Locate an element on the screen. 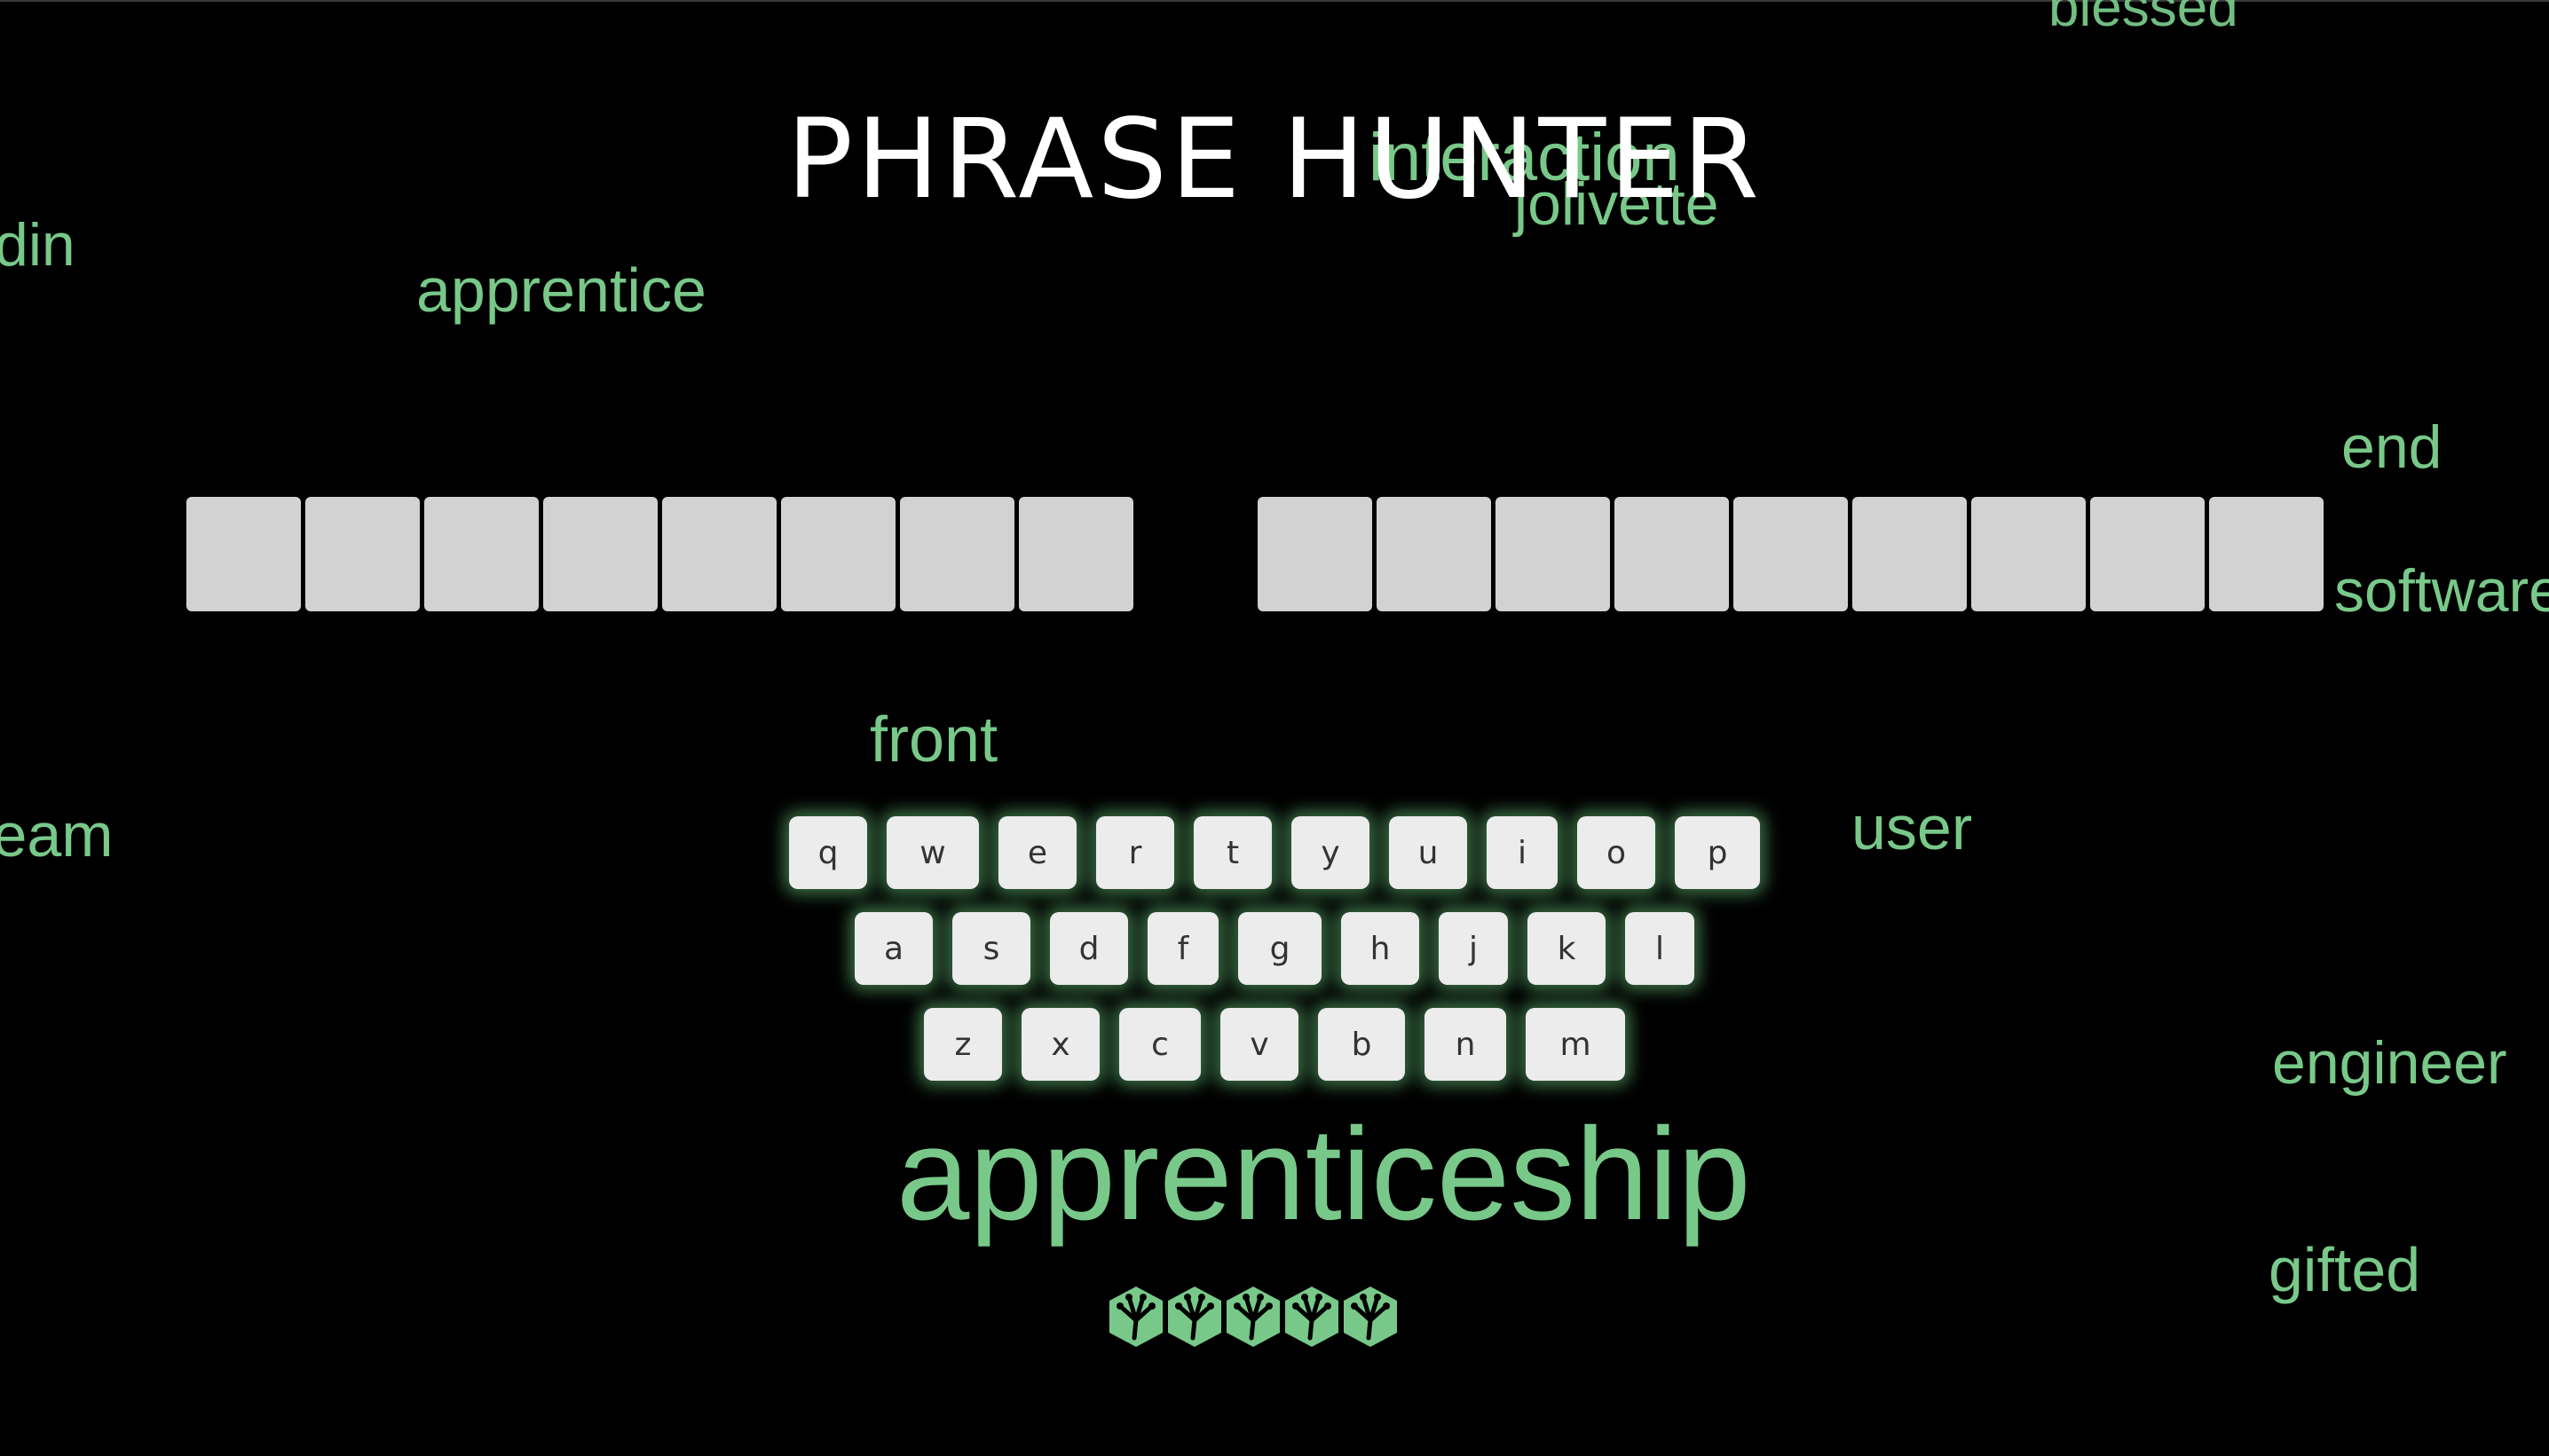 The height and width of the screenshot is (1456, 2549). key-s: s is located at coordinates (991, 948).